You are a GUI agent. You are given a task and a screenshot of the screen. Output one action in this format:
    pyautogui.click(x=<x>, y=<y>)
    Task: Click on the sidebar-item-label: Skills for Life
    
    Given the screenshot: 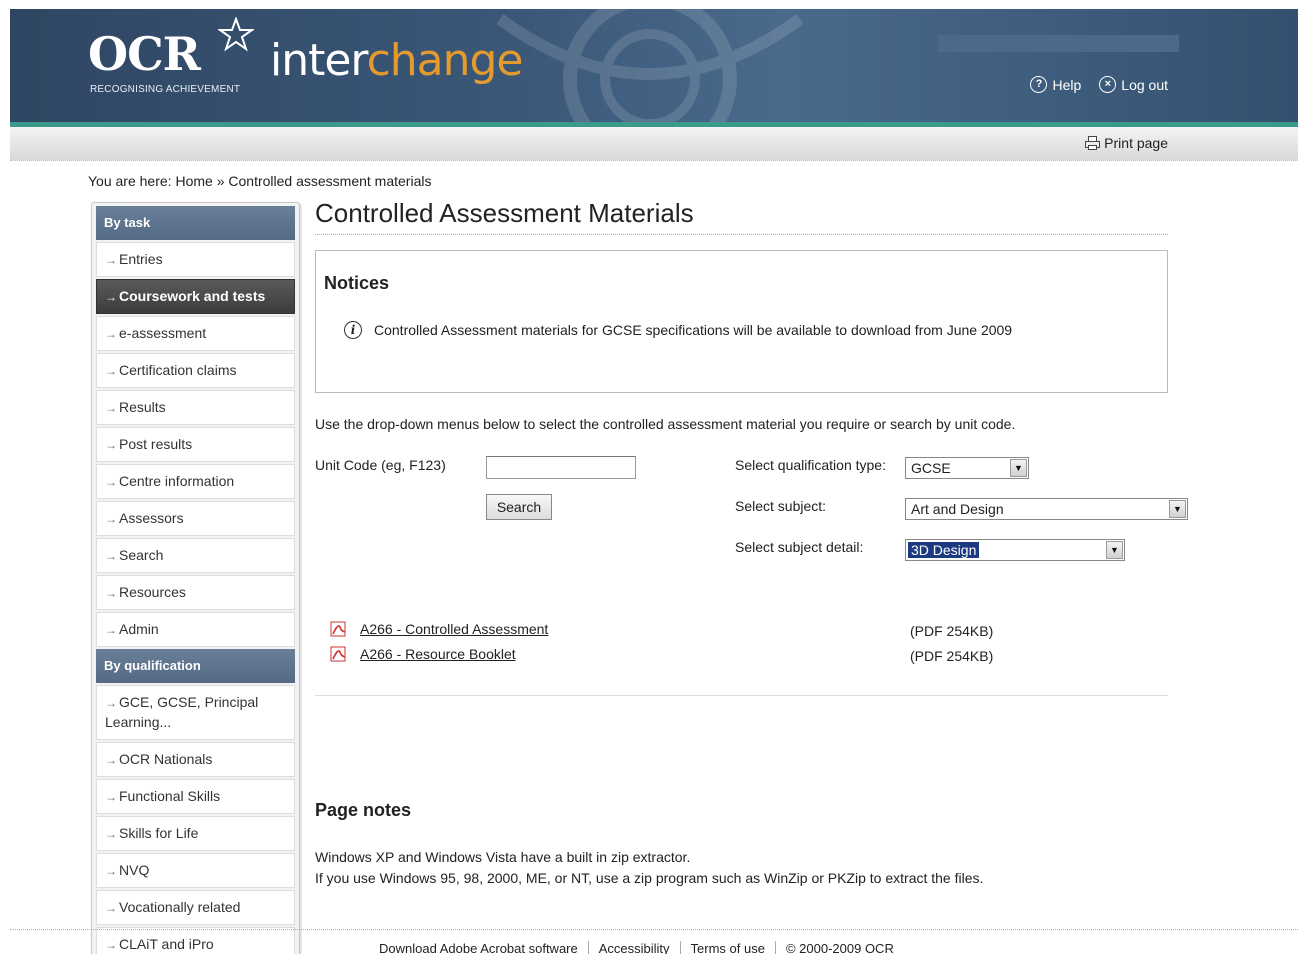 What is the action you would take?
    pyautogui.click(x=159, y=832)
    